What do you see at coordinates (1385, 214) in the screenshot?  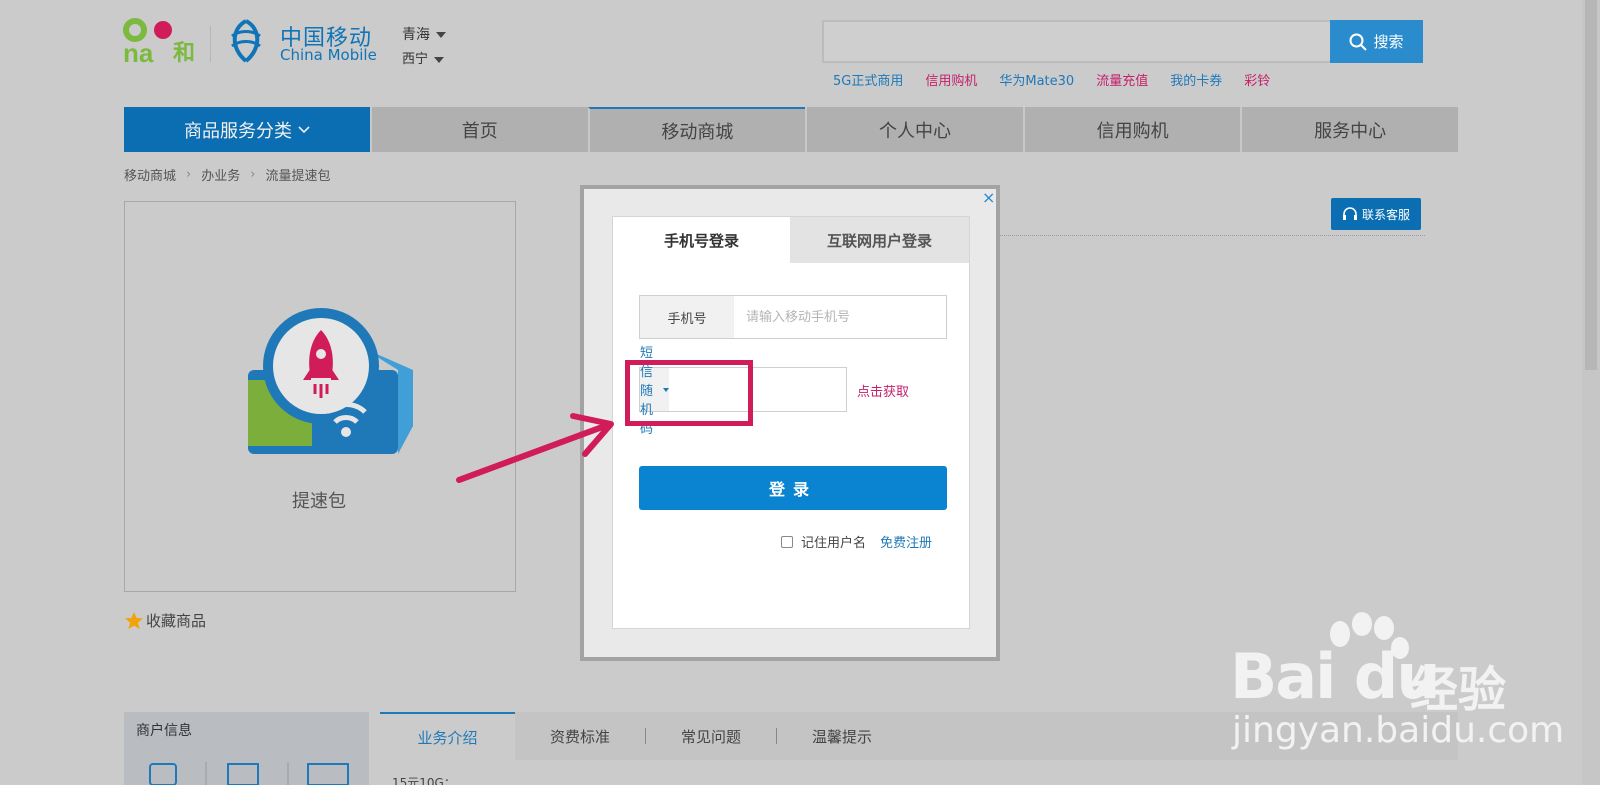 I see `contact-service-label: 联系客服` at bounding box center [1385, 214].